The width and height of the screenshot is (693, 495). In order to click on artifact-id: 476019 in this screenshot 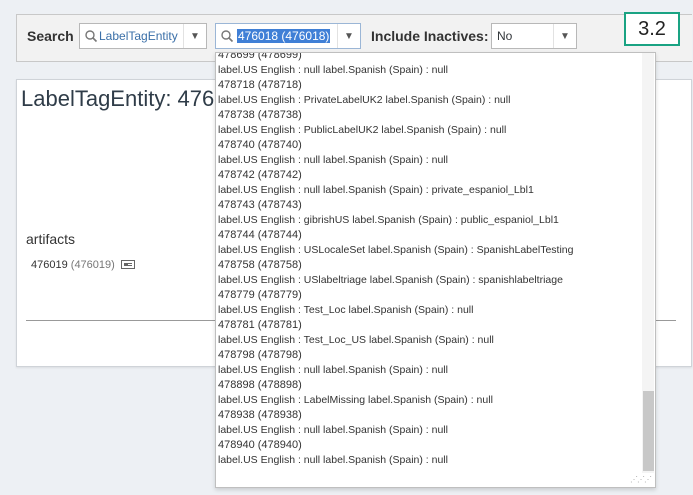, I will do `click(49, 265)`.